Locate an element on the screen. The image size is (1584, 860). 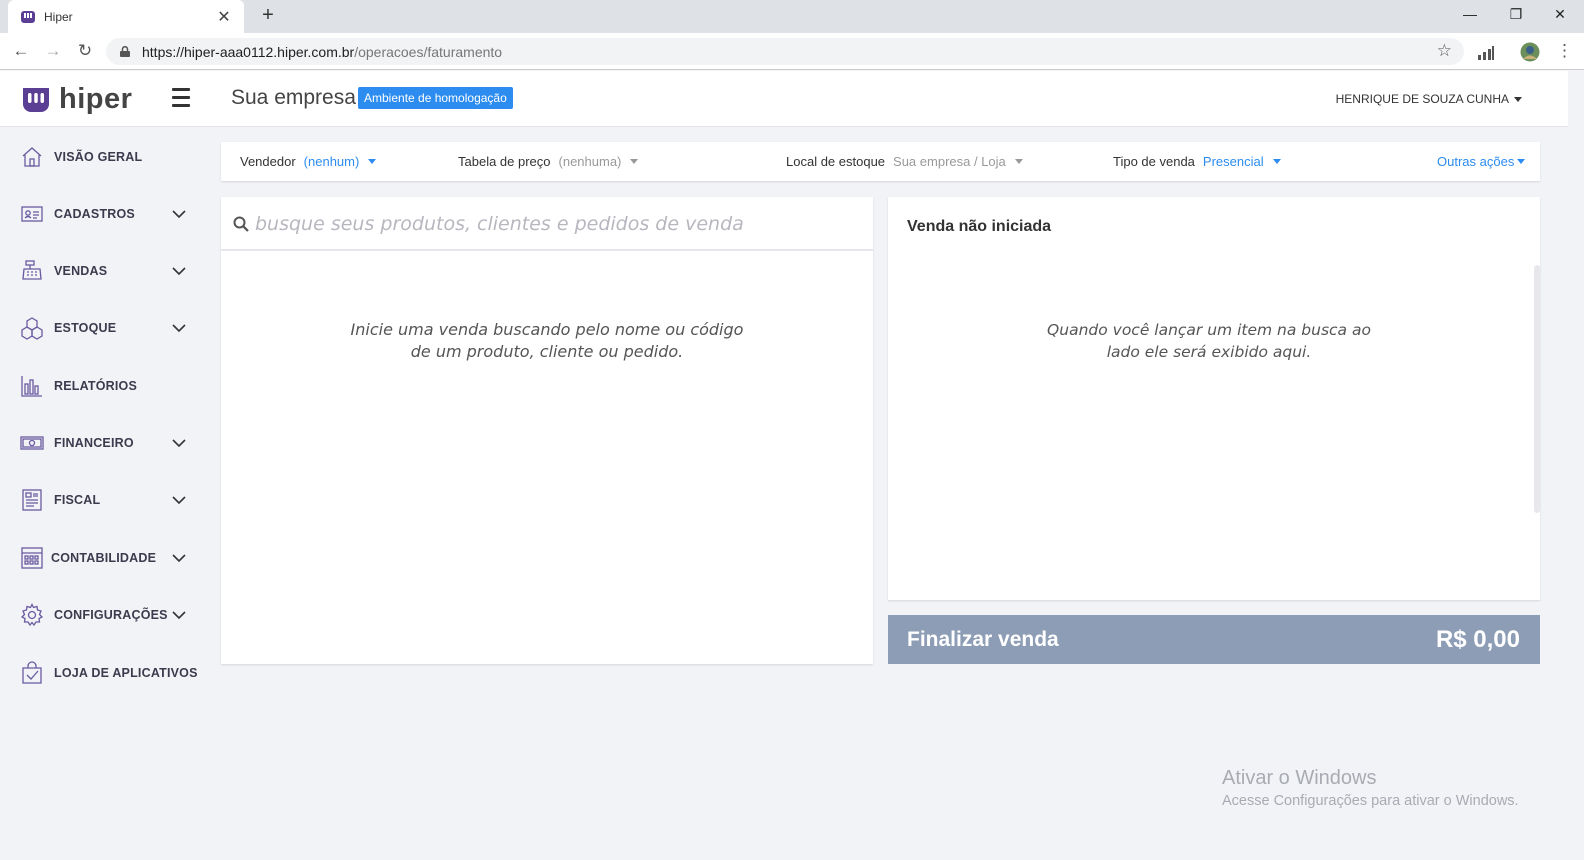
sidebar-item-label: VENDAS is located at coordinates (81, 271).